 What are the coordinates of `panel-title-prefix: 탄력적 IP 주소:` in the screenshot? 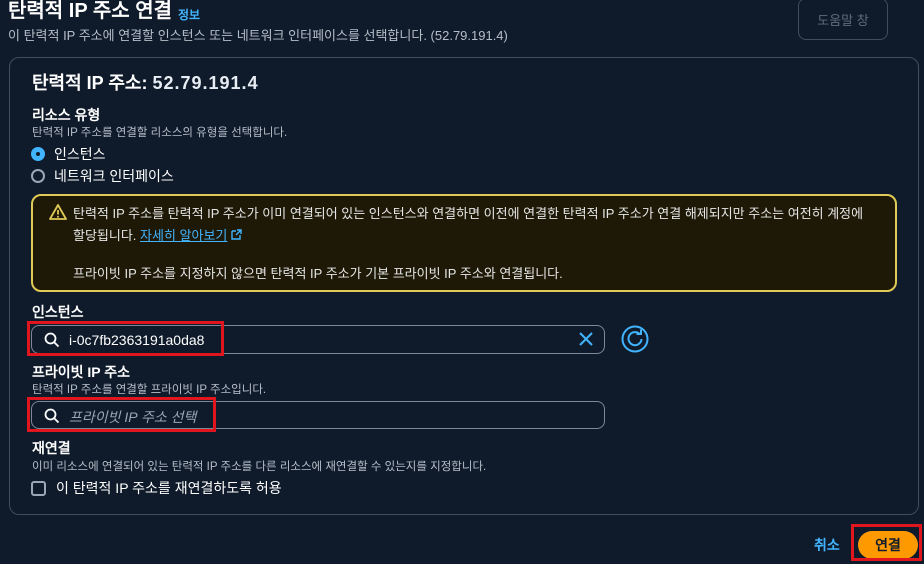 It's located at (92, 83).